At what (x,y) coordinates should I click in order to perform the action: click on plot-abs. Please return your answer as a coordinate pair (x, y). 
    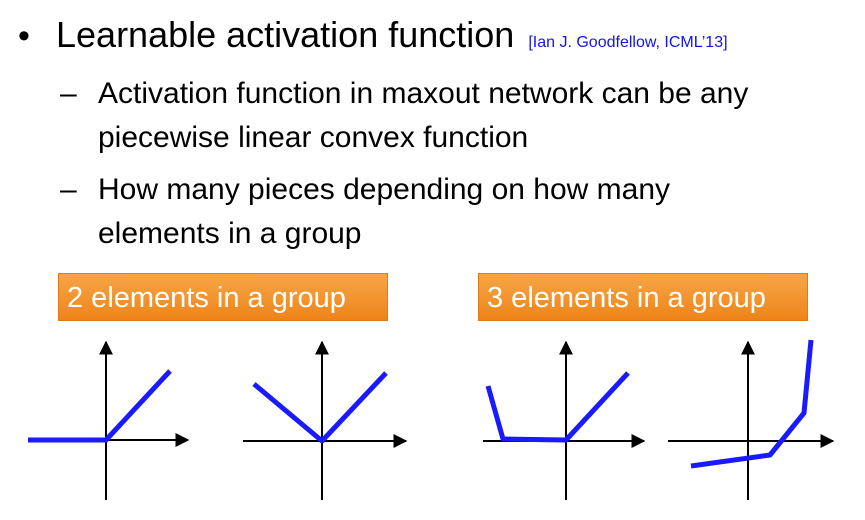
    Looking at the image, I should click on (325, 420).